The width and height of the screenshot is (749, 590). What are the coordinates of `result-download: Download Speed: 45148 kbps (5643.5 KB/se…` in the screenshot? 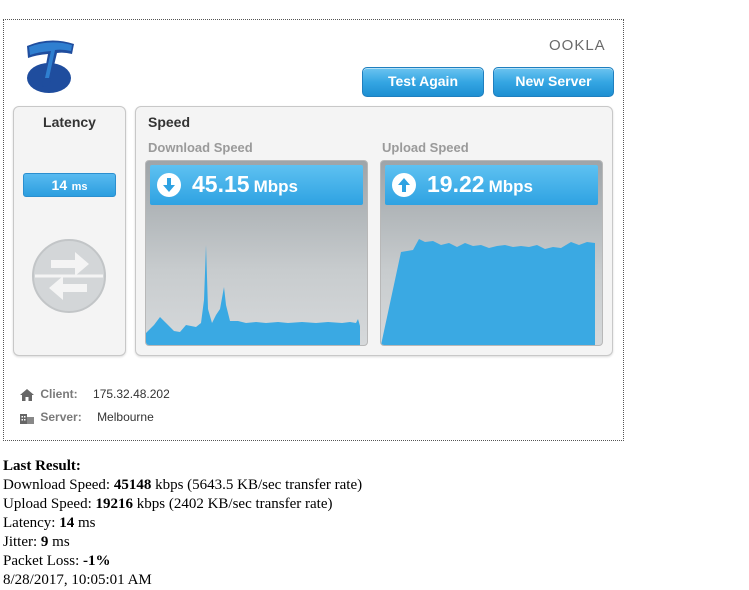 It's located at (182, 485).